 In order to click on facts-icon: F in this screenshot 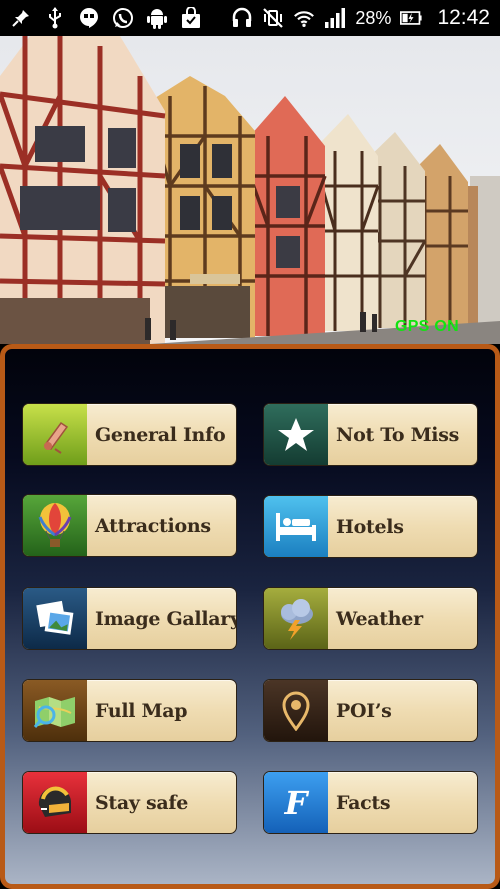, I will do `click(296, 802)`.